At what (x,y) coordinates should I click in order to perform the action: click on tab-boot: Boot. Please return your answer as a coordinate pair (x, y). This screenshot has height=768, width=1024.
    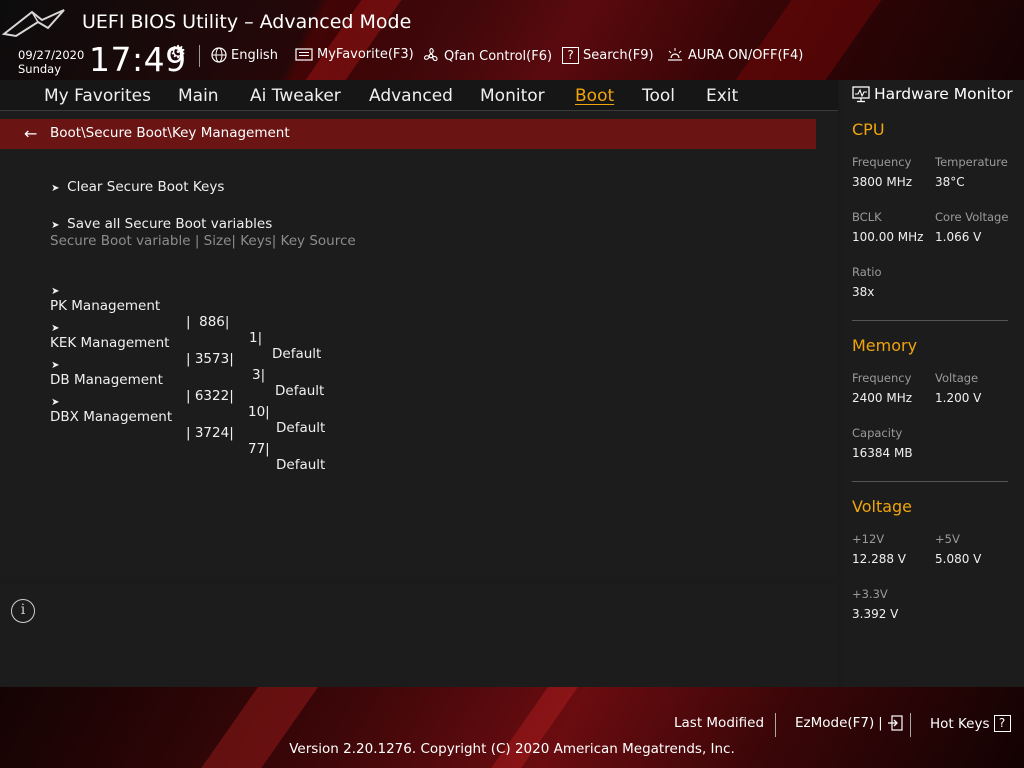
    Looking at the image, I should click on (594, 96).